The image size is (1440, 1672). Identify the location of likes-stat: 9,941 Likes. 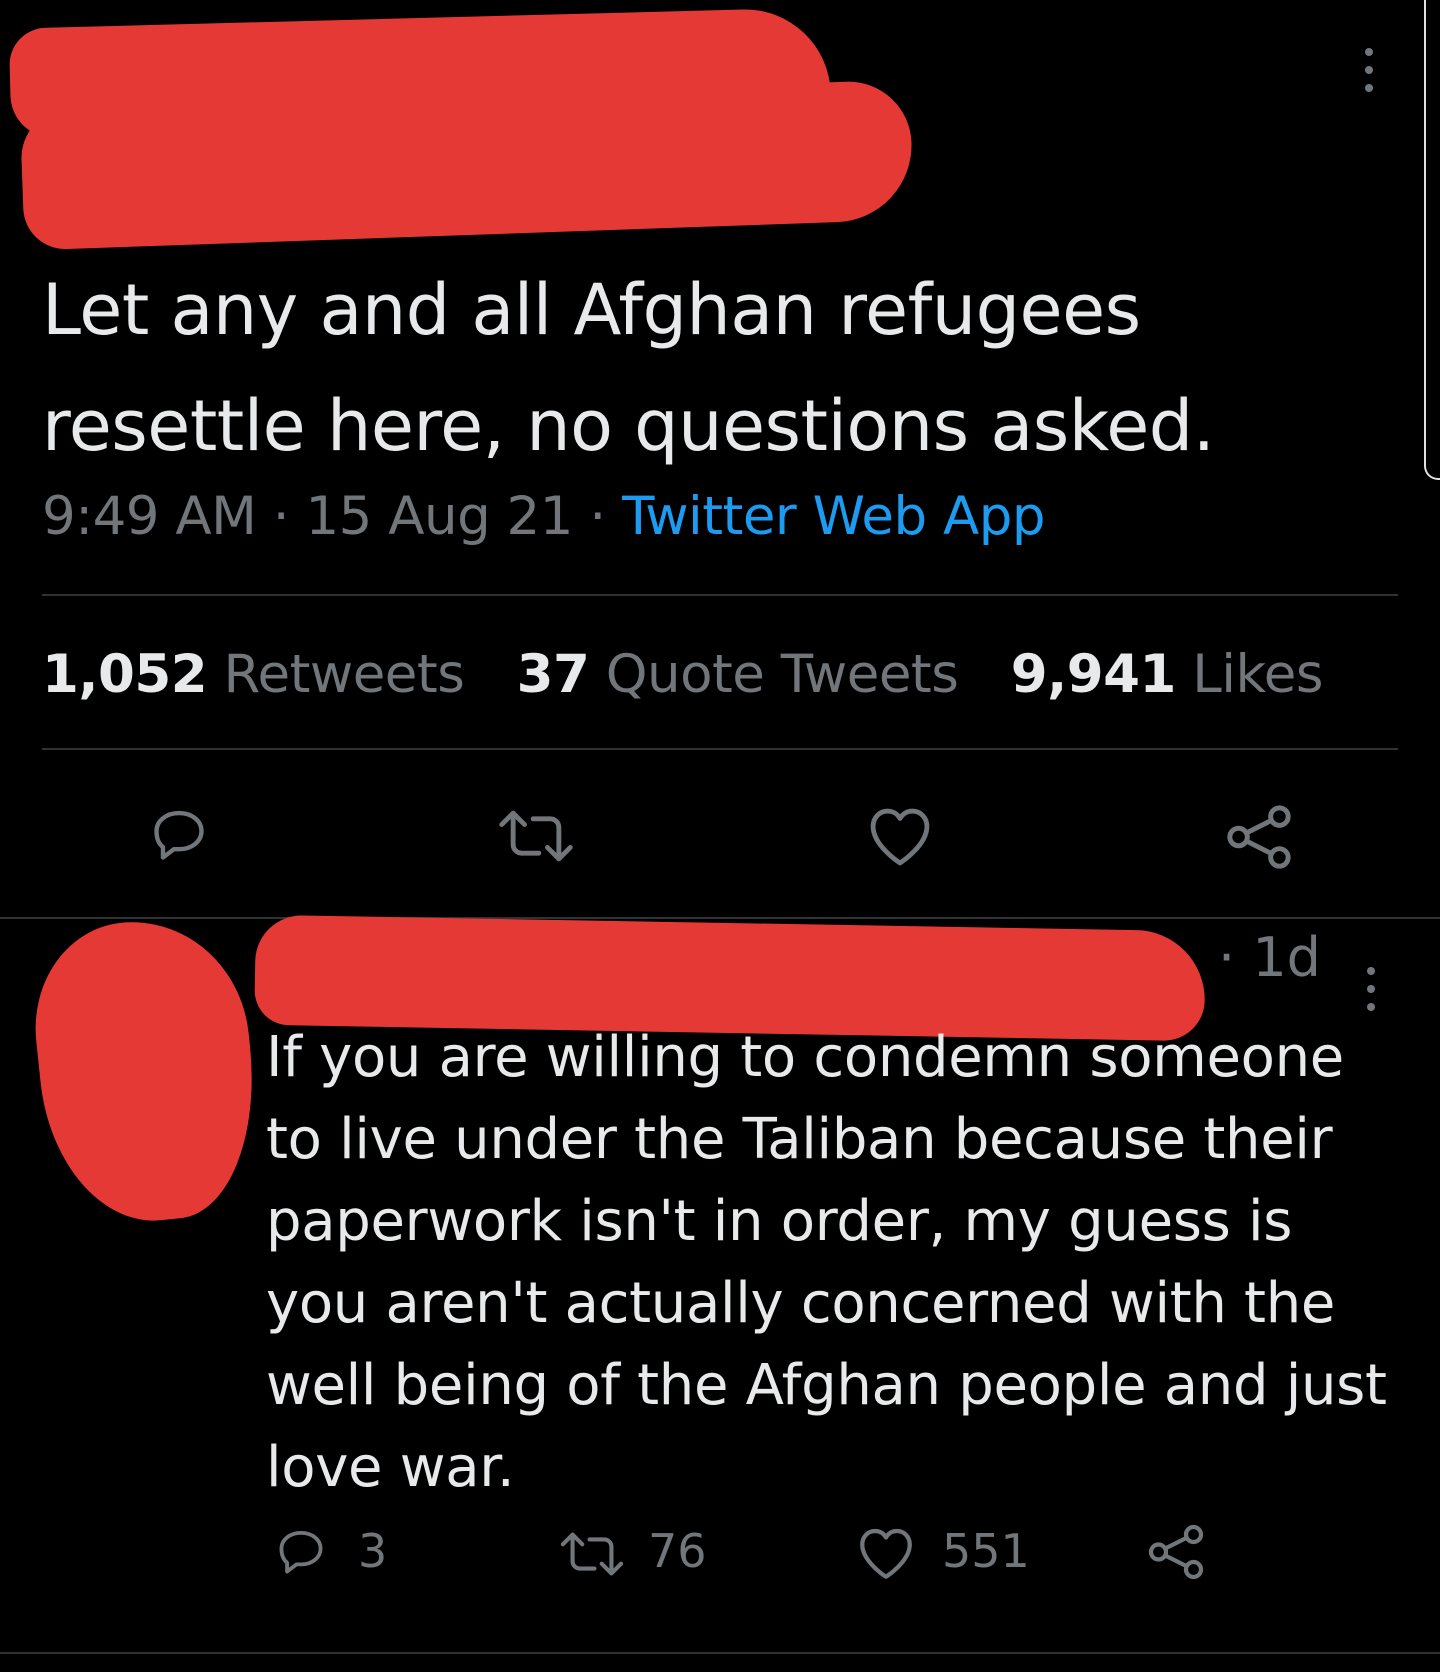
(1167, 675).